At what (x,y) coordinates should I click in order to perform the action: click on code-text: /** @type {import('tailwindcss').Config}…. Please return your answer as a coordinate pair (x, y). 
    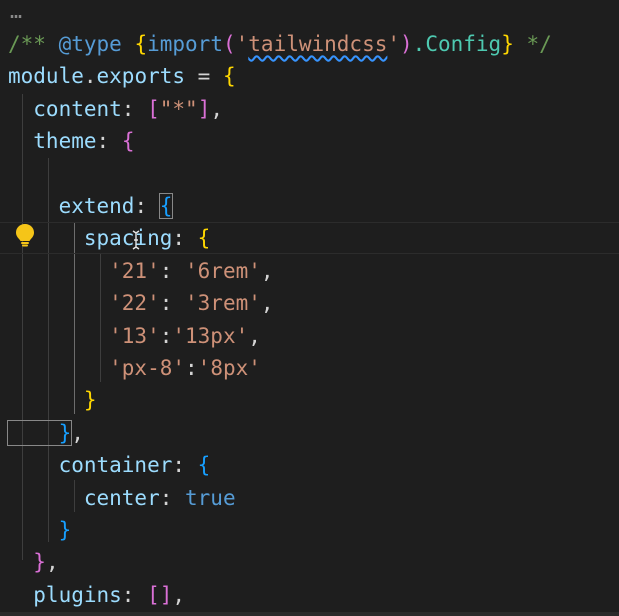
    Looking at the image, I should click on (280, 44).